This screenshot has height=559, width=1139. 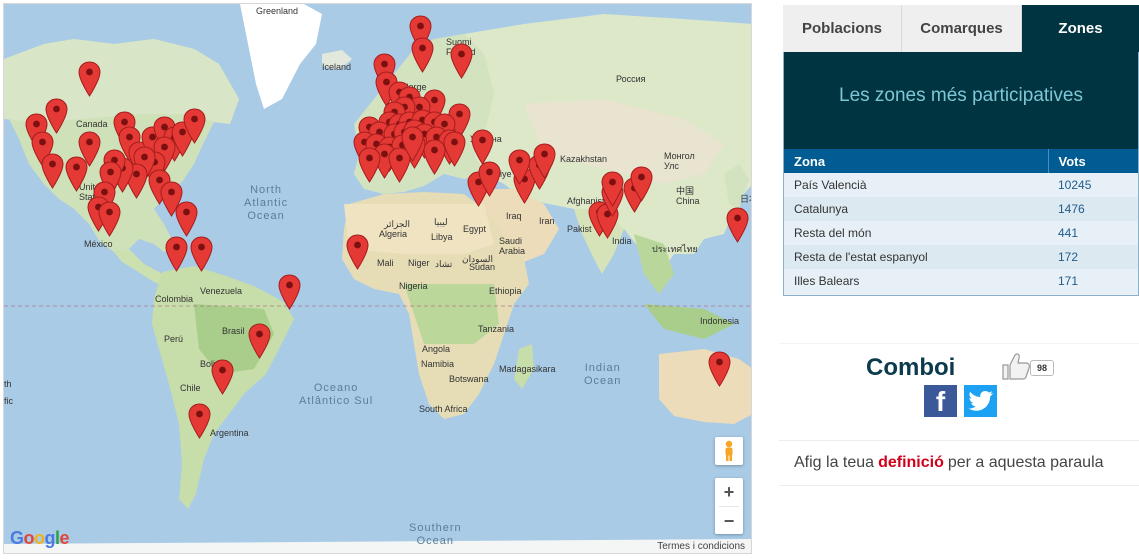 I want to click on map-country-label: Ethiopia, so click(x=505, y=291).